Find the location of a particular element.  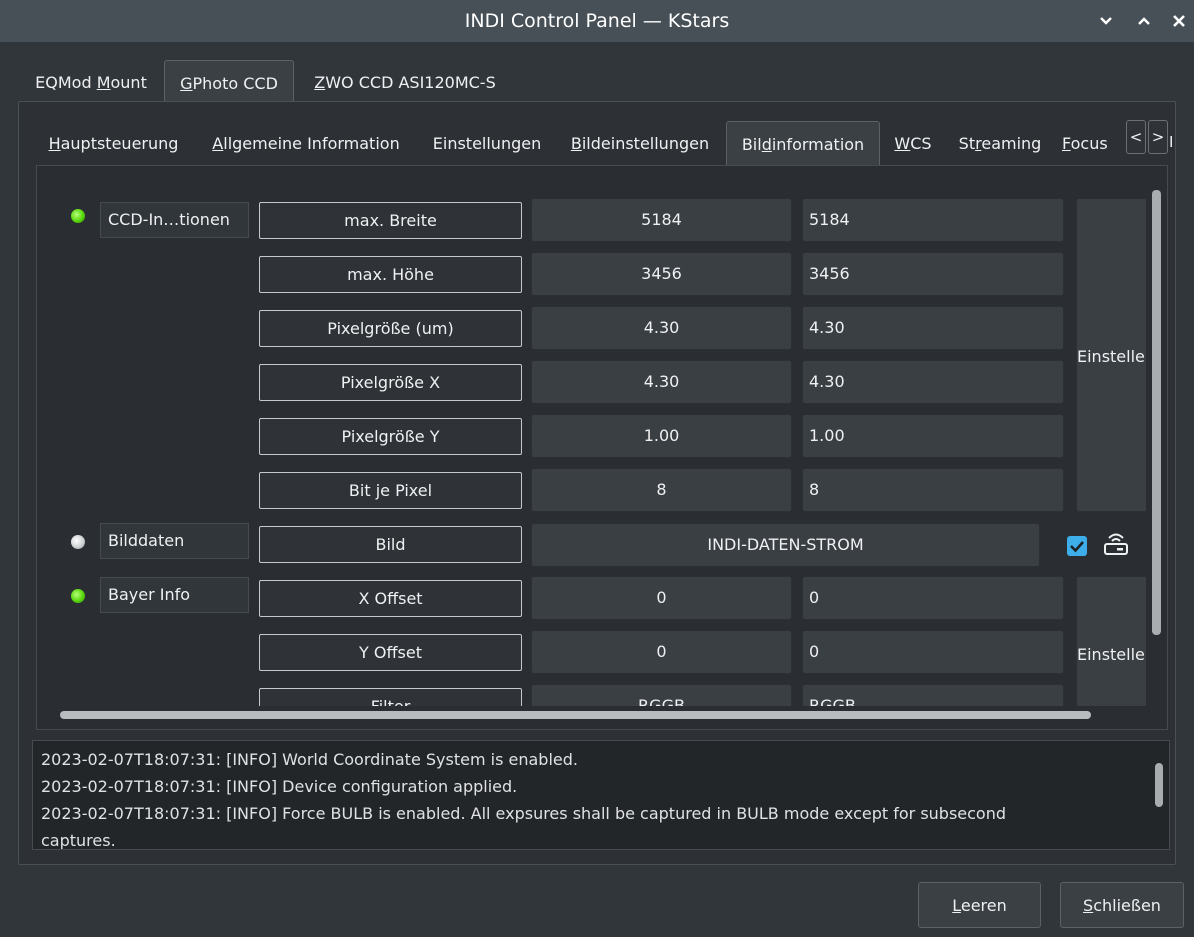

tab-gphoto-ccd: GPhoto CCD is located at coordinates (229, 81).